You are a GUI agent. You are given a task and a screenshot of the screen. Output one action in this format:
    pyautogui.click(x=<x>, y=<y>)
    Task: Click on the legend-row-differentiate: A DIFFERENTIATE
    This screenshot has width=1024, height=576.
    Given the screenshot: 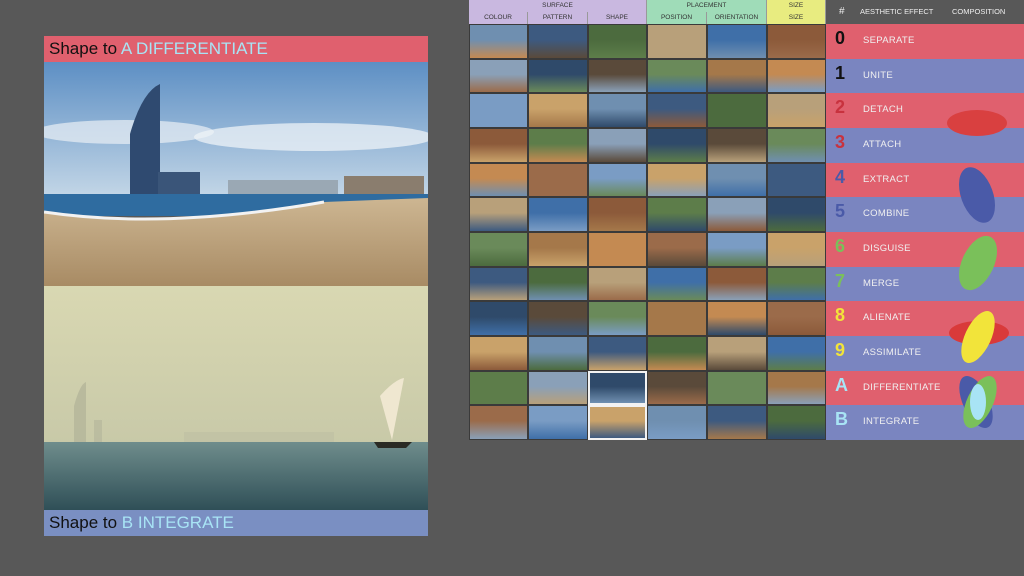 What is the action you would take?
    pyautogui.click(x=925, y=388)
    